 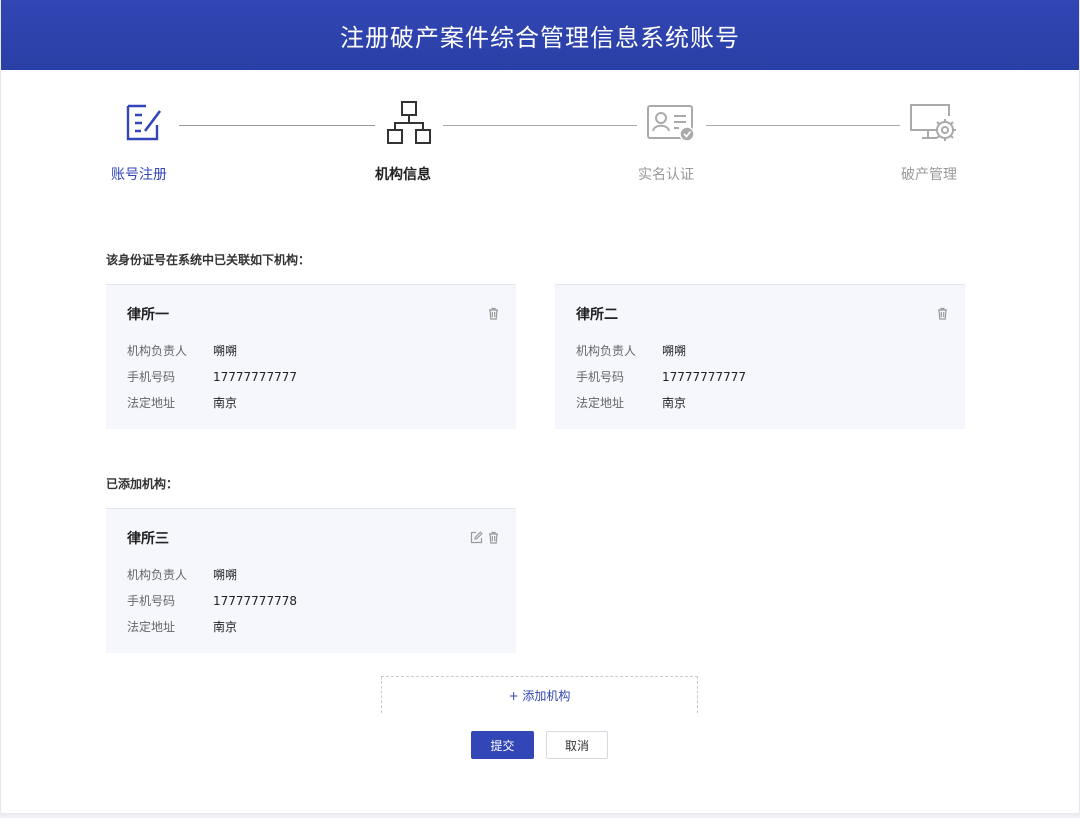 What do you see at coordinates (311, 580) in the screenshot?
I see `org-card: 律所三 机构负责人 嗍嗍 手机号码 17777777778 法定地址 南京` at bounding box center [311, 580].